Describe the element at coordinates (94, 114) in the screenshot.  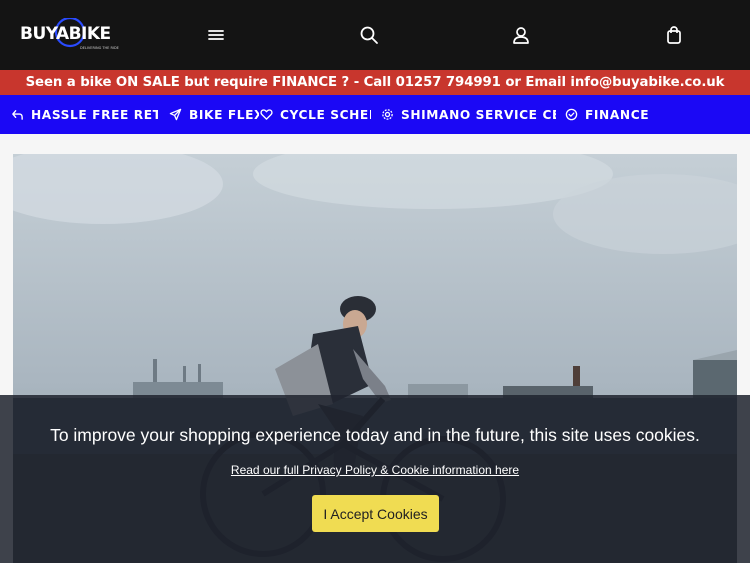
I see `nav-item-label: HASSLE FREE RETURNS` at that location.